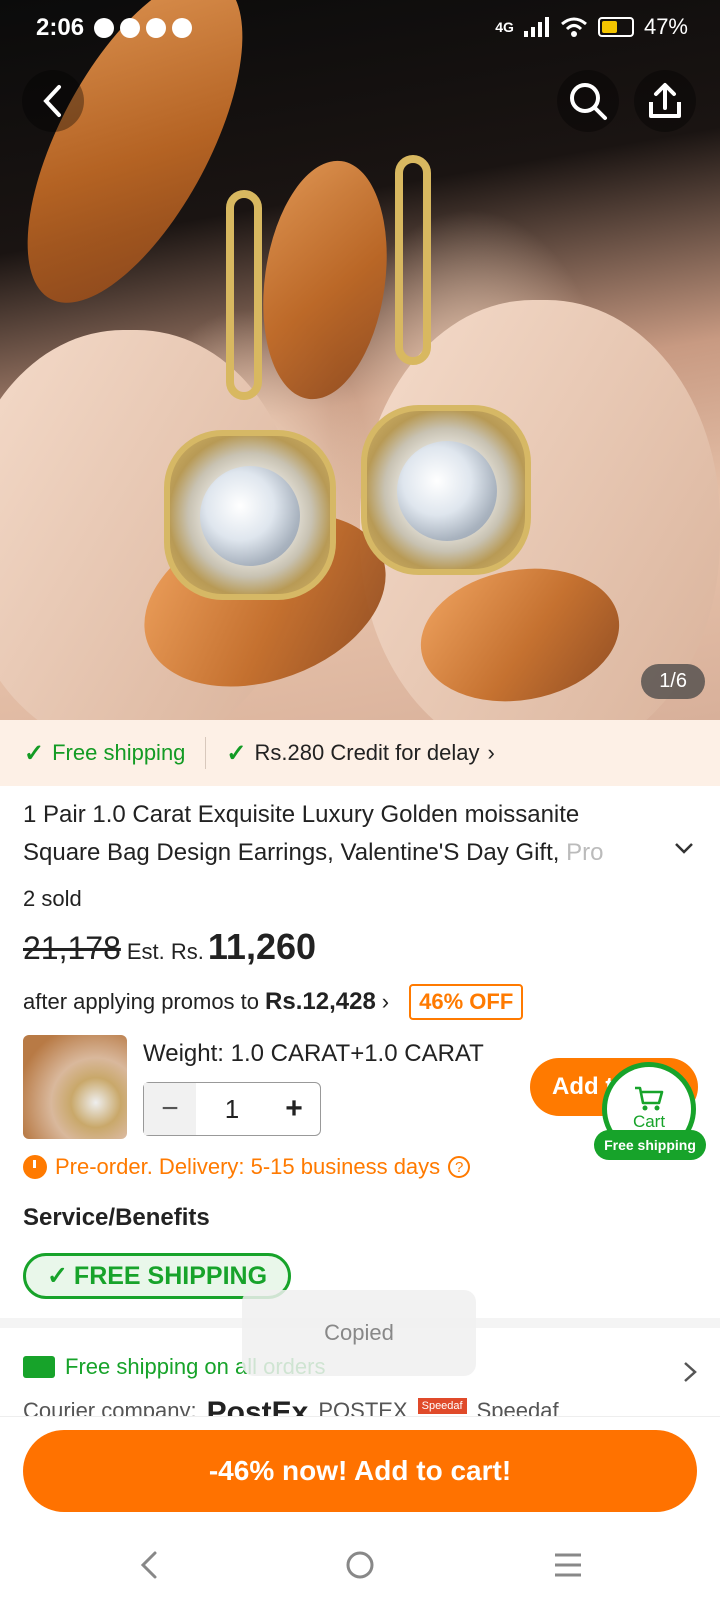 This screenshot has height=1612, width=720. What do you see at coordinates (649, 1098) in the screenshot?
I see `cart-icon` at bounding box center [649, 1098].